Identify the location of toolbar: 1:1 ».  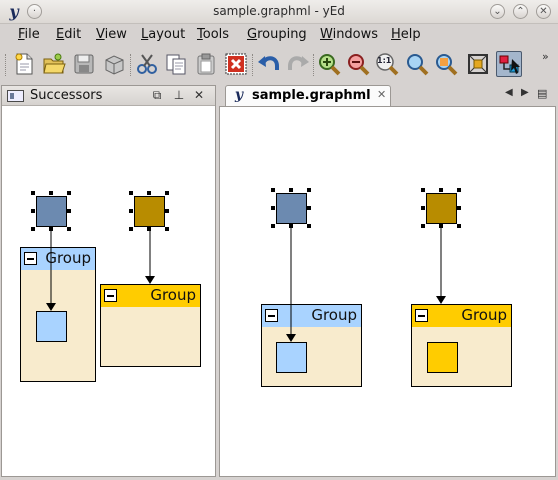
(279, 65).